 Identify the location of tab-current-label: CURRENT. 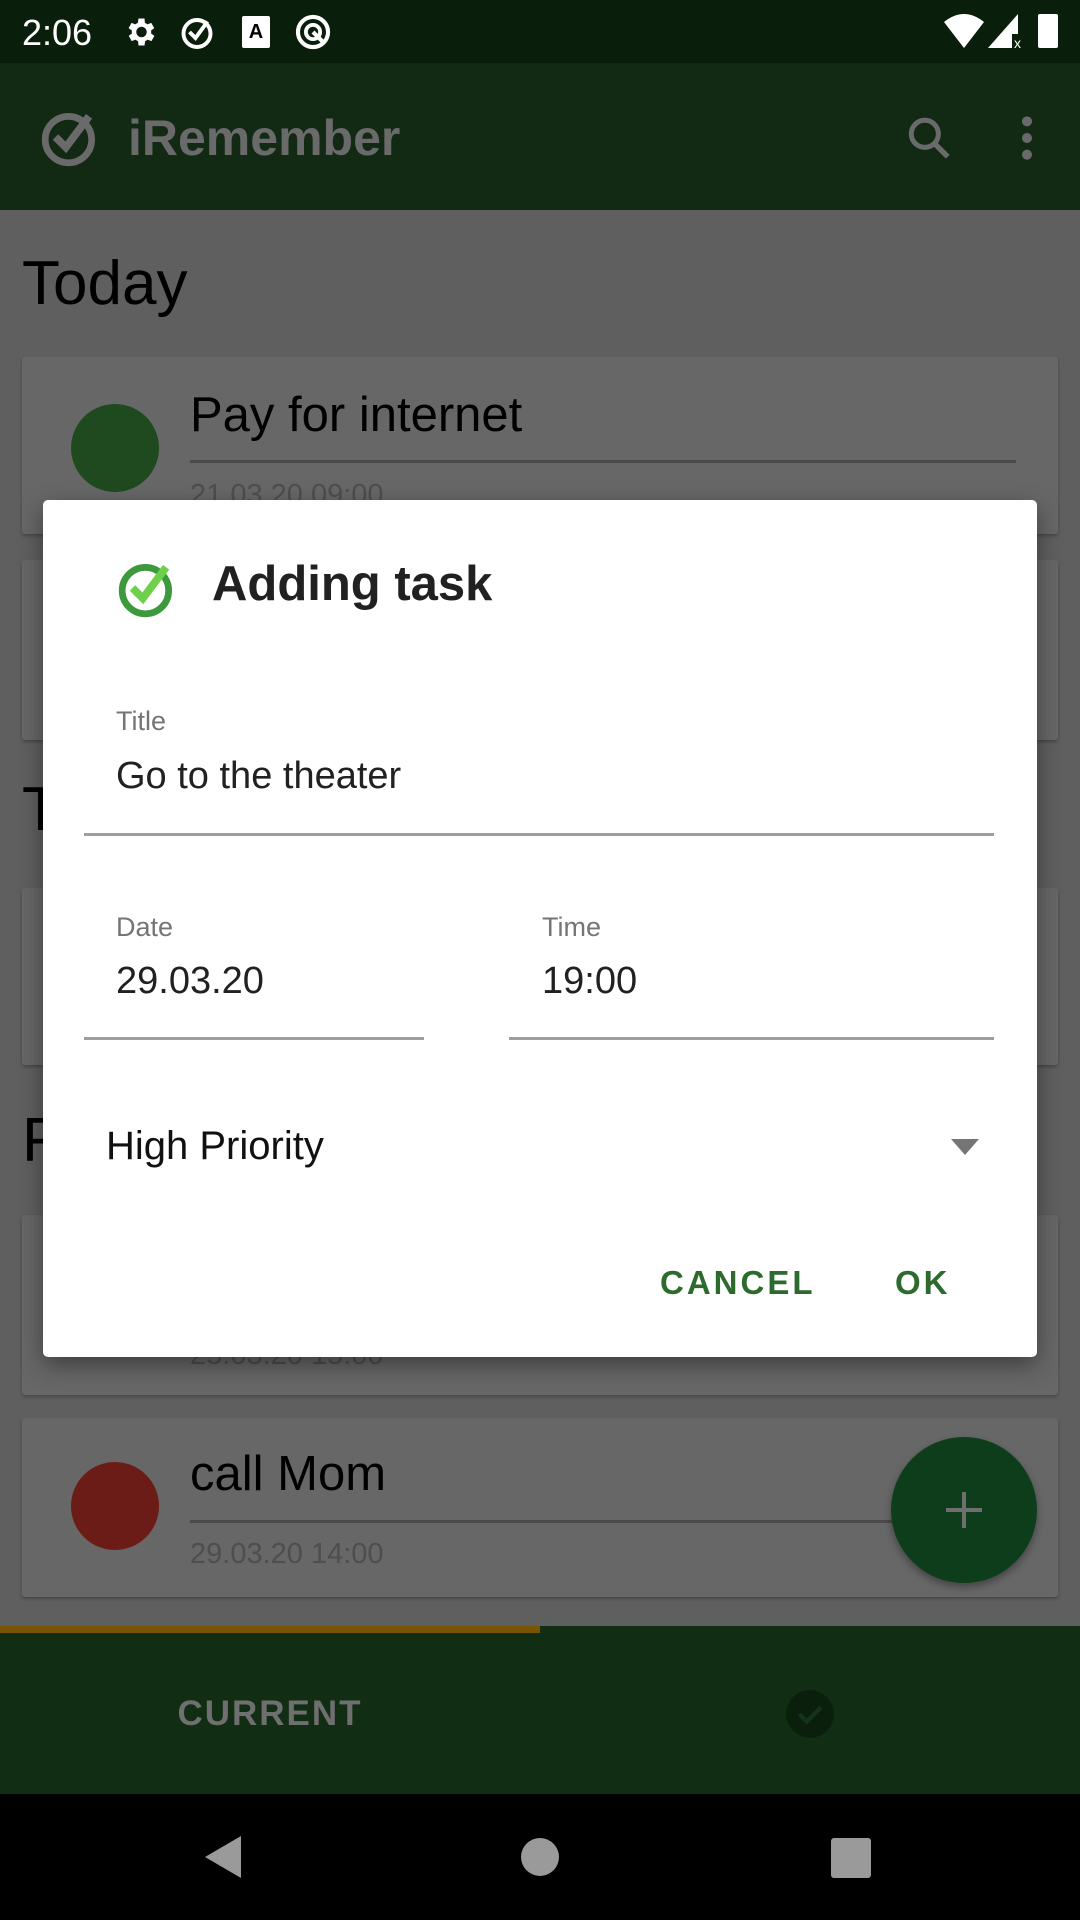
(270, 1713).